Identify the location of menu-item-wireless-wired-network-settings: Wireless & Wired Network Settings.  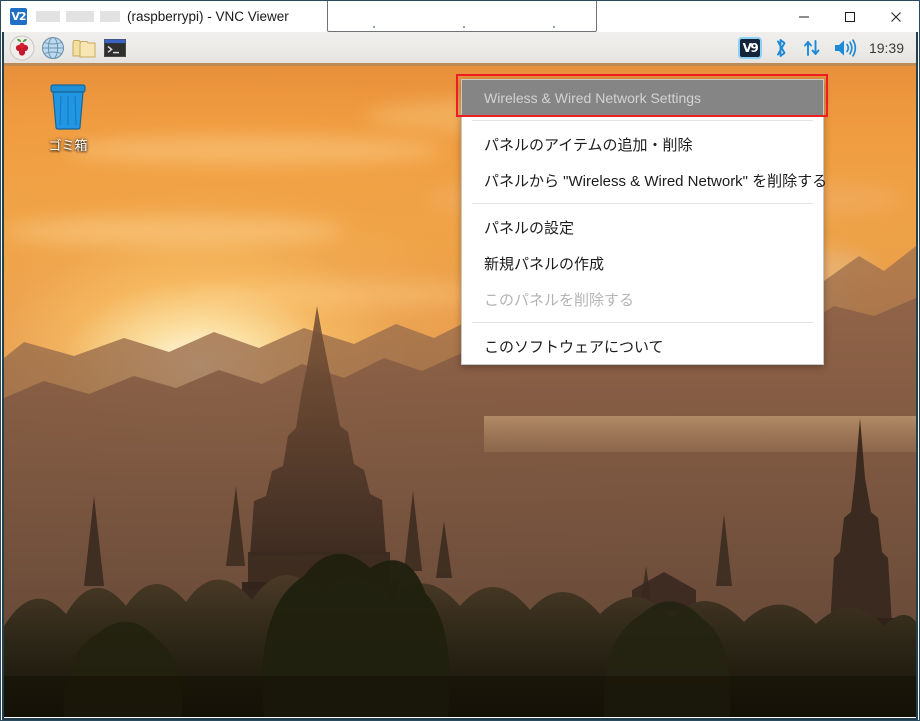
(642, 97).